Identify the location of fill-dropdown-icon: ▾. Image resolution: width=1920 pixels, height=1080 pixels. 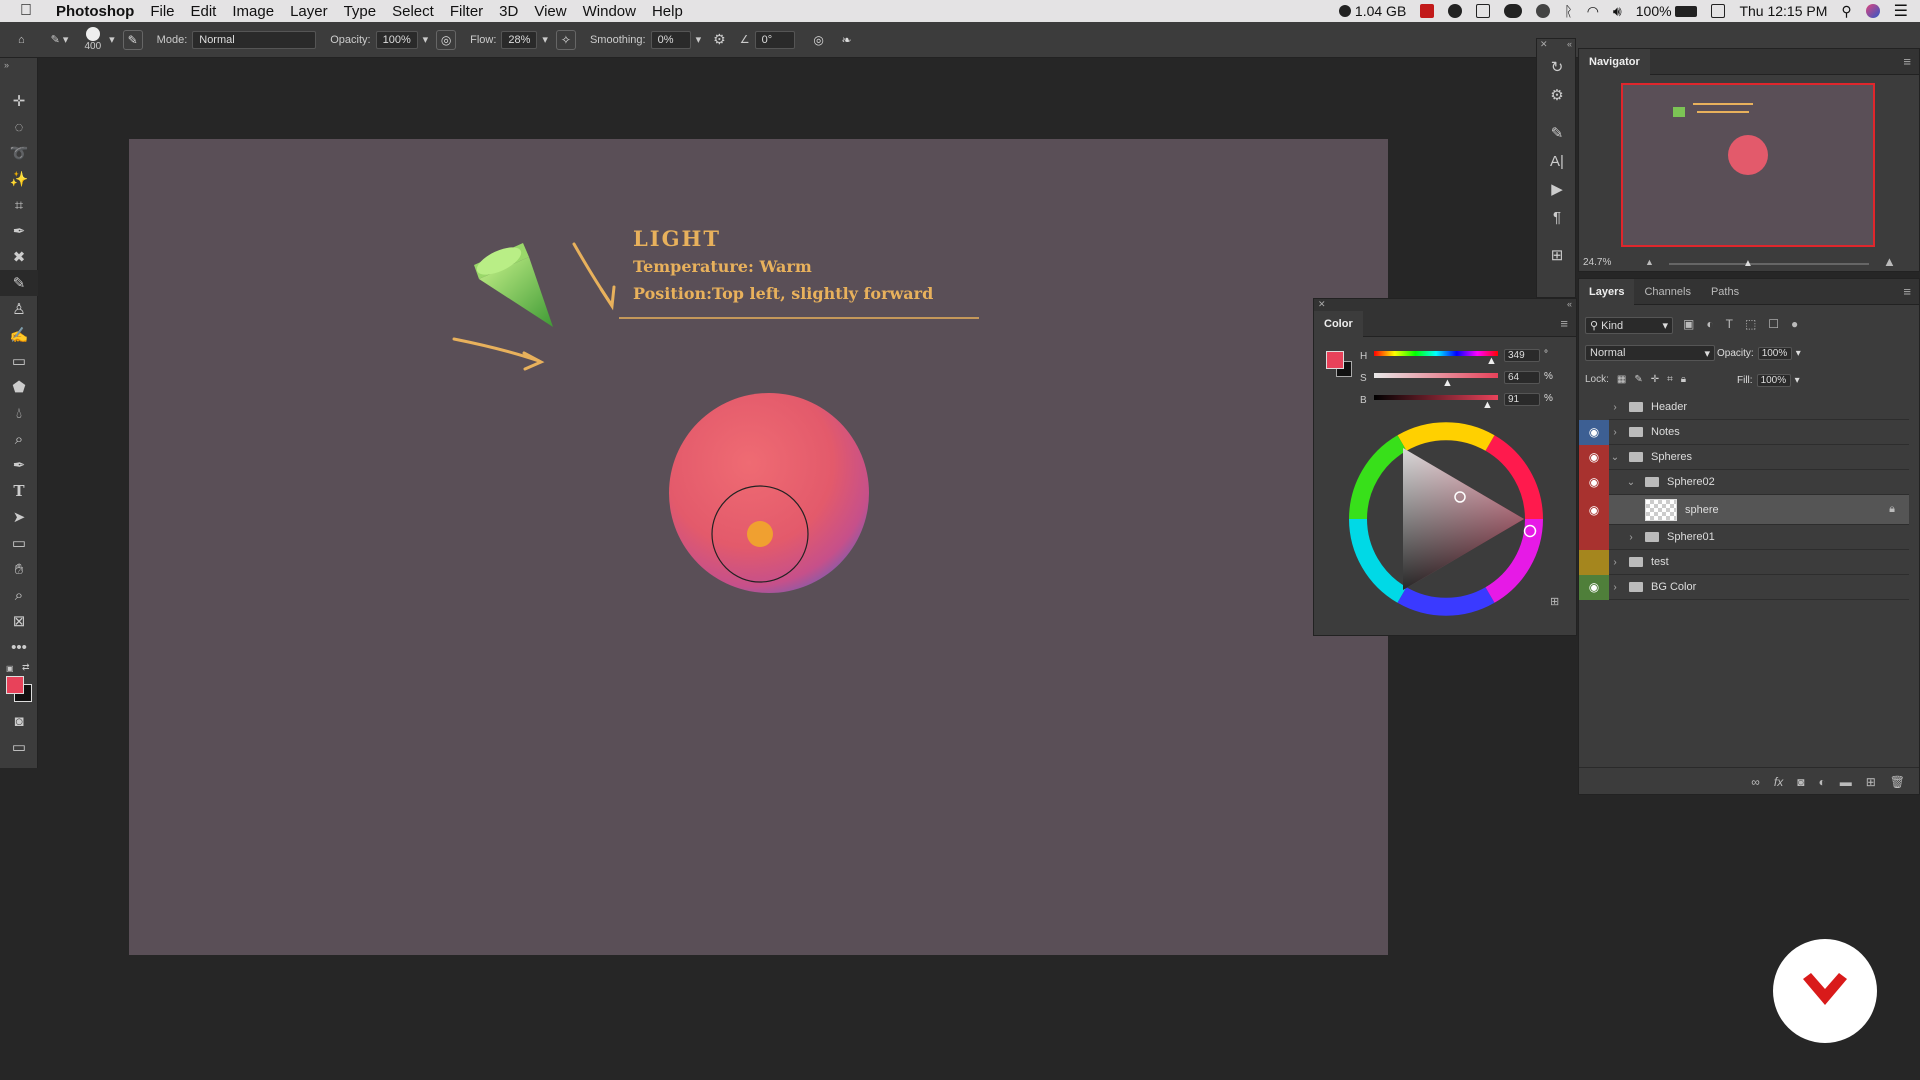
(1797, 380).